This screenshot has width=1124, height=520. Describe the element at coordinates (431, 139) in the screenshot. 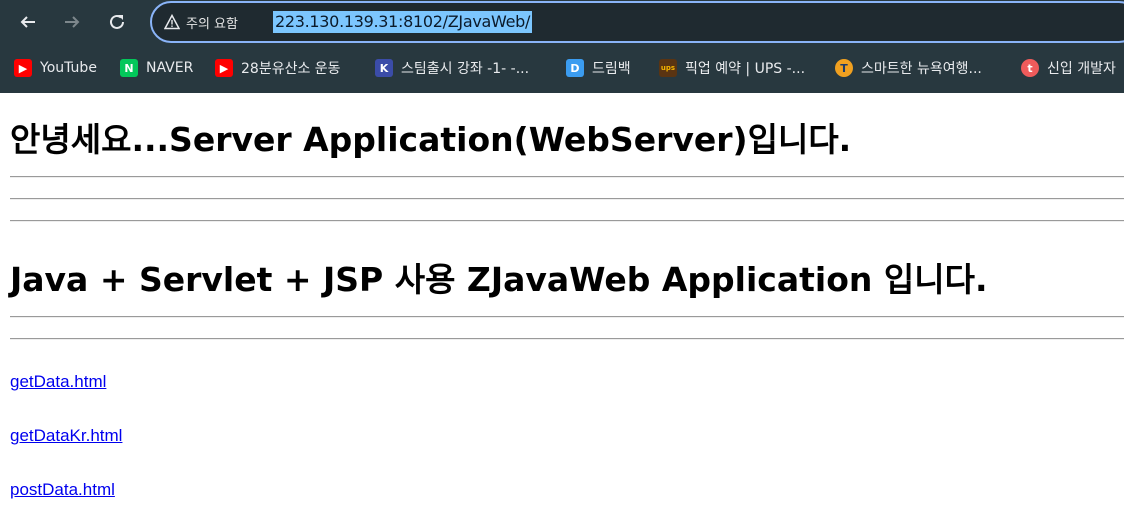

I see `page-heading-server: 안녕세요...Server Application(WebServer)입니다.` at that location.